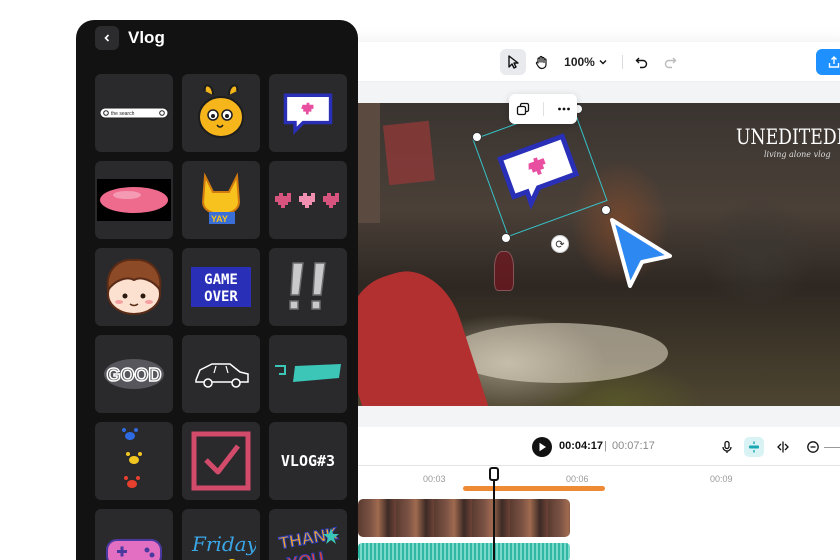  I want to click on checkbox-sticker, so click(221, 461).